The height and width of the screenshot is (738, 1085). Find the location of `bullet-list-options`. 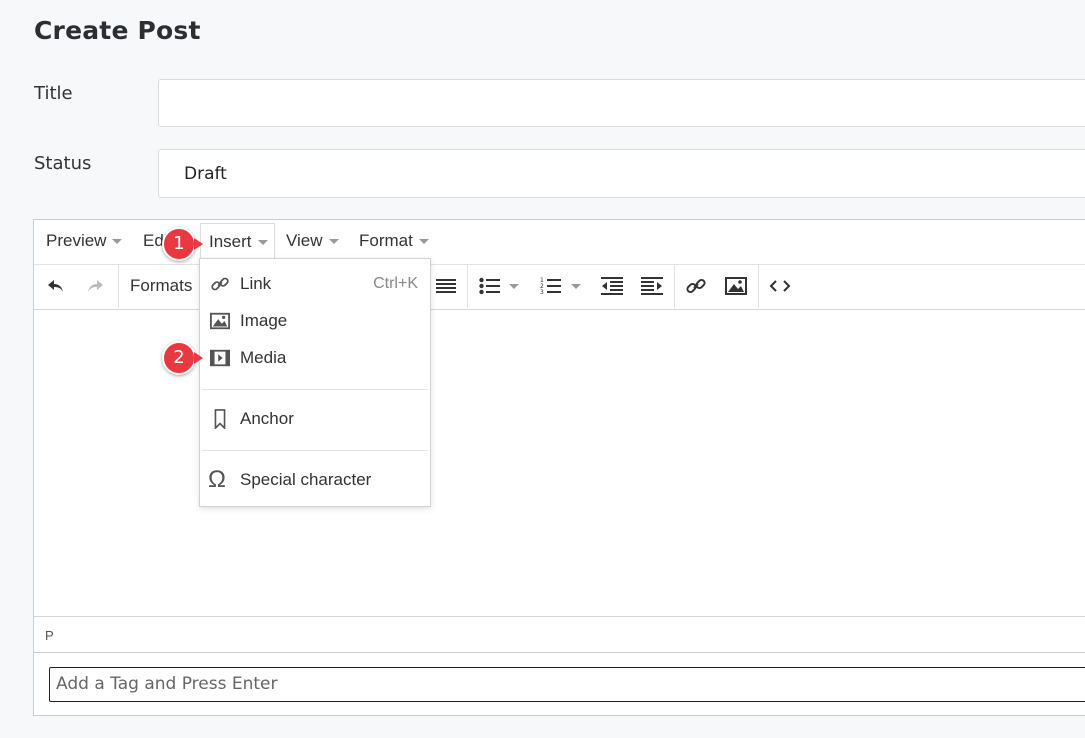

bullet-list-options is located at coordinates (514, 286).